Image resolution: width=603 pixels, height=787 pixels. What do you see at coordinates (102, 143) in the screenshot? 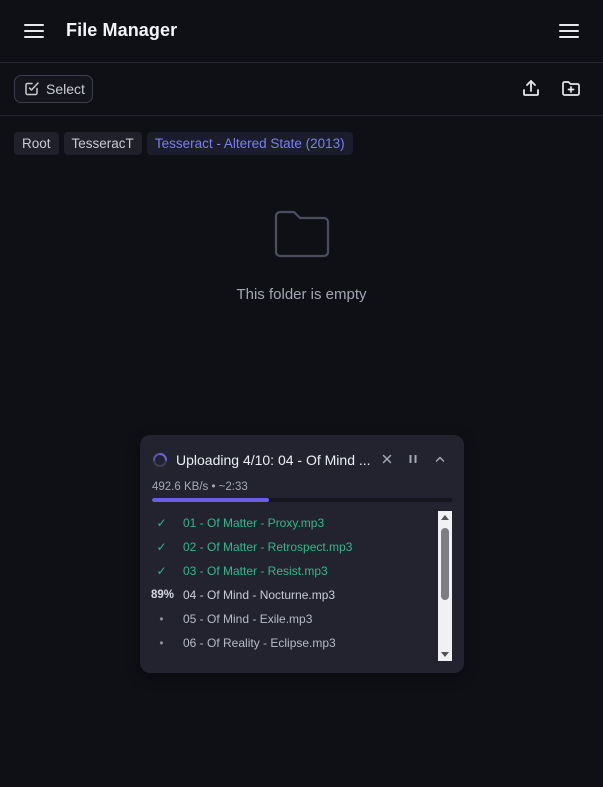
I see `breadcrumb-item-artist: TesseracT` at bounding box center [102, 143].